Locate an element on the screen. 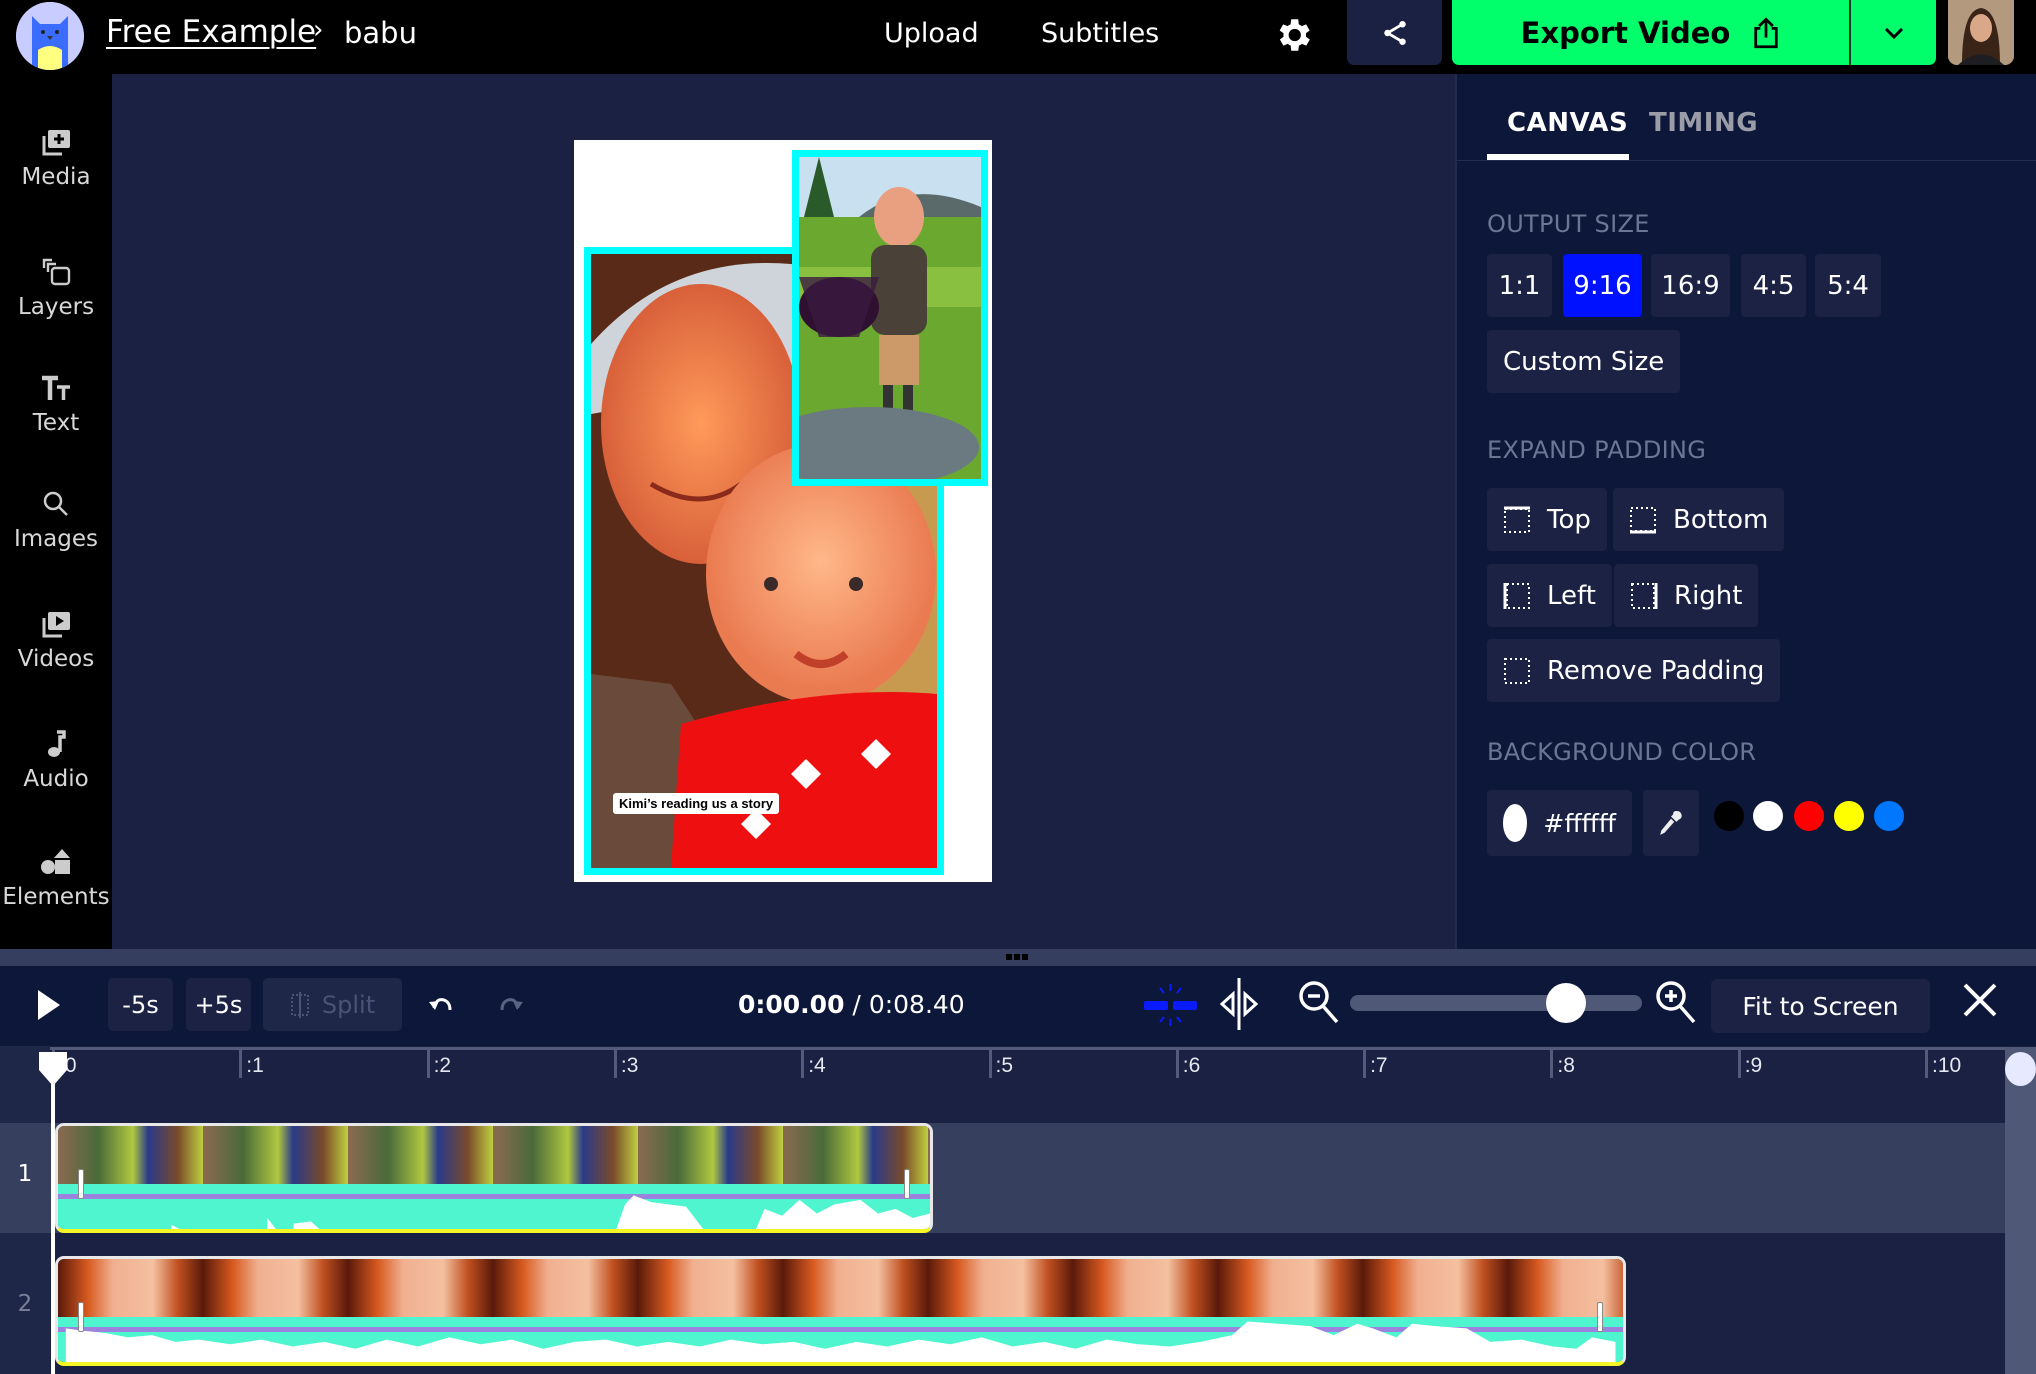 The width and height of the screenshot is (2036, 1374). export-options-dropdown is located at coordinates (1893, 32).